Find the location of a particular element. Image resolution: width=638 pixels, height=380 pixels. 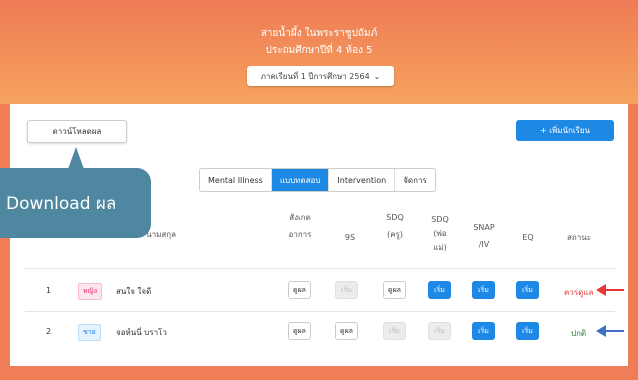

col-snap-line1: SNAP is located at coordinates (484, 227).